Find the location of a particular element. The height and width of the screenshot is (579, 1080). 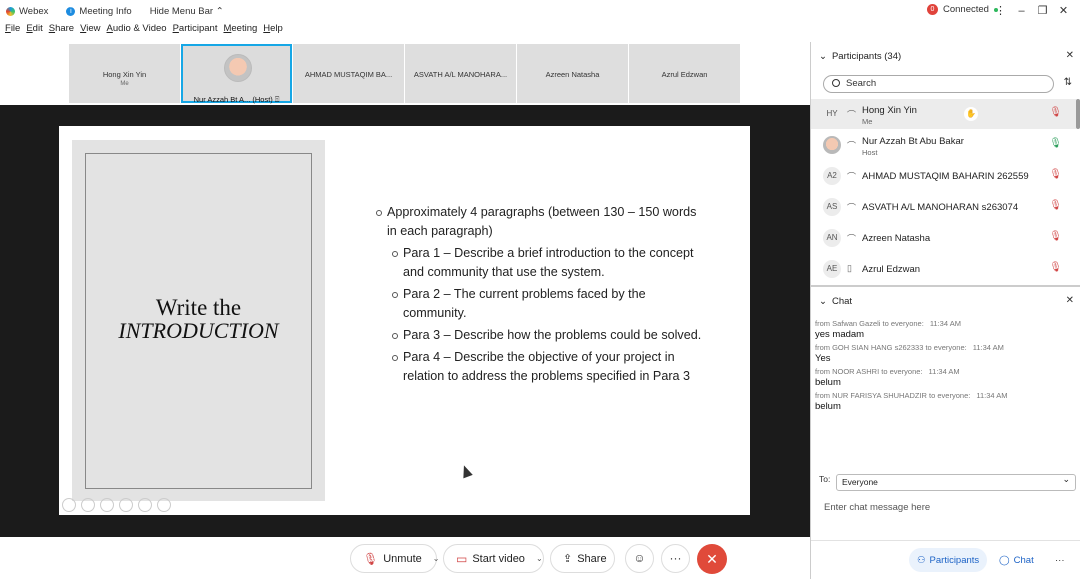

more-dots-icon: ⋮ is located at coordinates (1000, 11).